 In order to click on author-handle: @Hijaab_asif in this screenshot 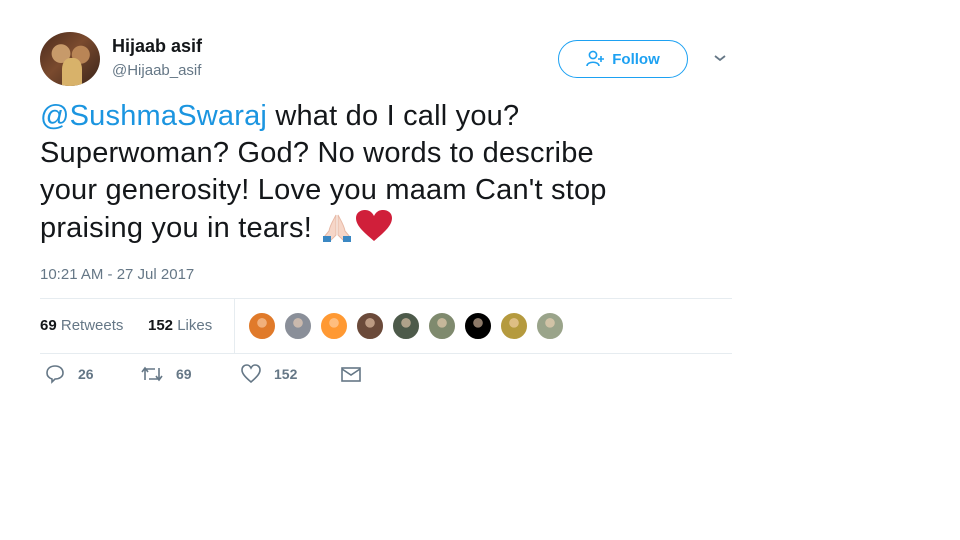, I will do `click(156, 70)`.